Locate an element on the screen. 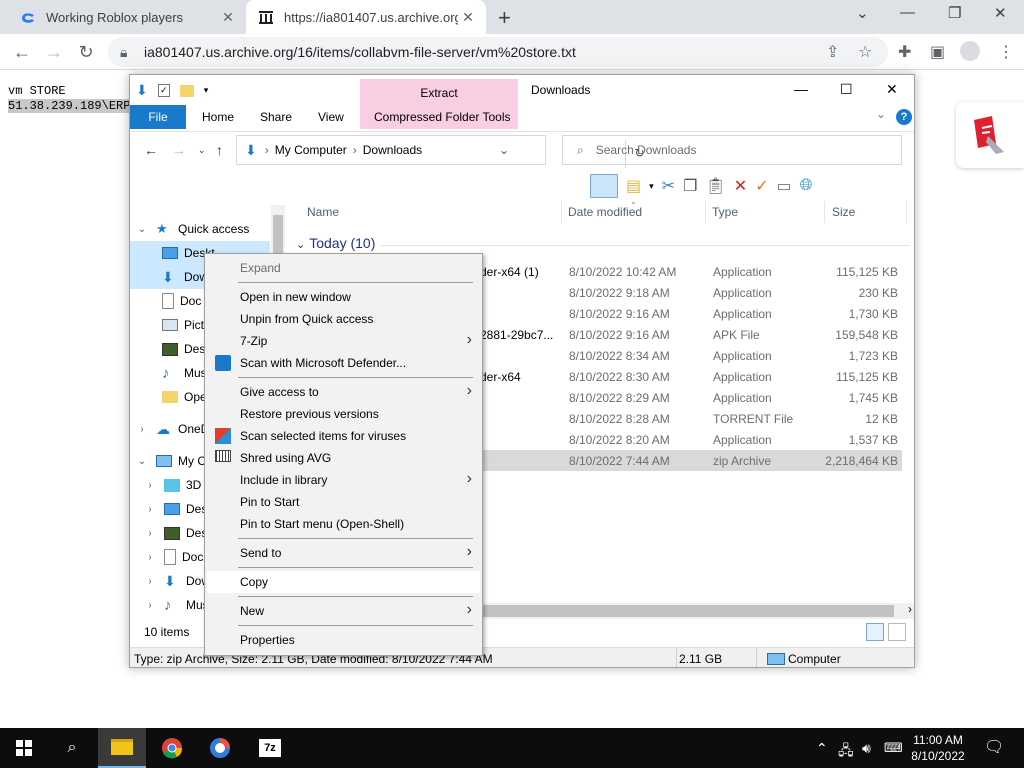 This screenshot has width=1024, height=768. tab-compressed-folder-tools: Compressed Folder Tools is located at coordinates (442, 117).